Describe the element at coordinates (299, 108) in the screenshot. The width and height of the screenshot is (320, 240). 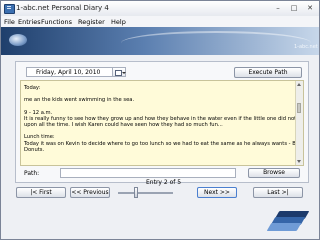
I see `scroll-thumb` at that location.